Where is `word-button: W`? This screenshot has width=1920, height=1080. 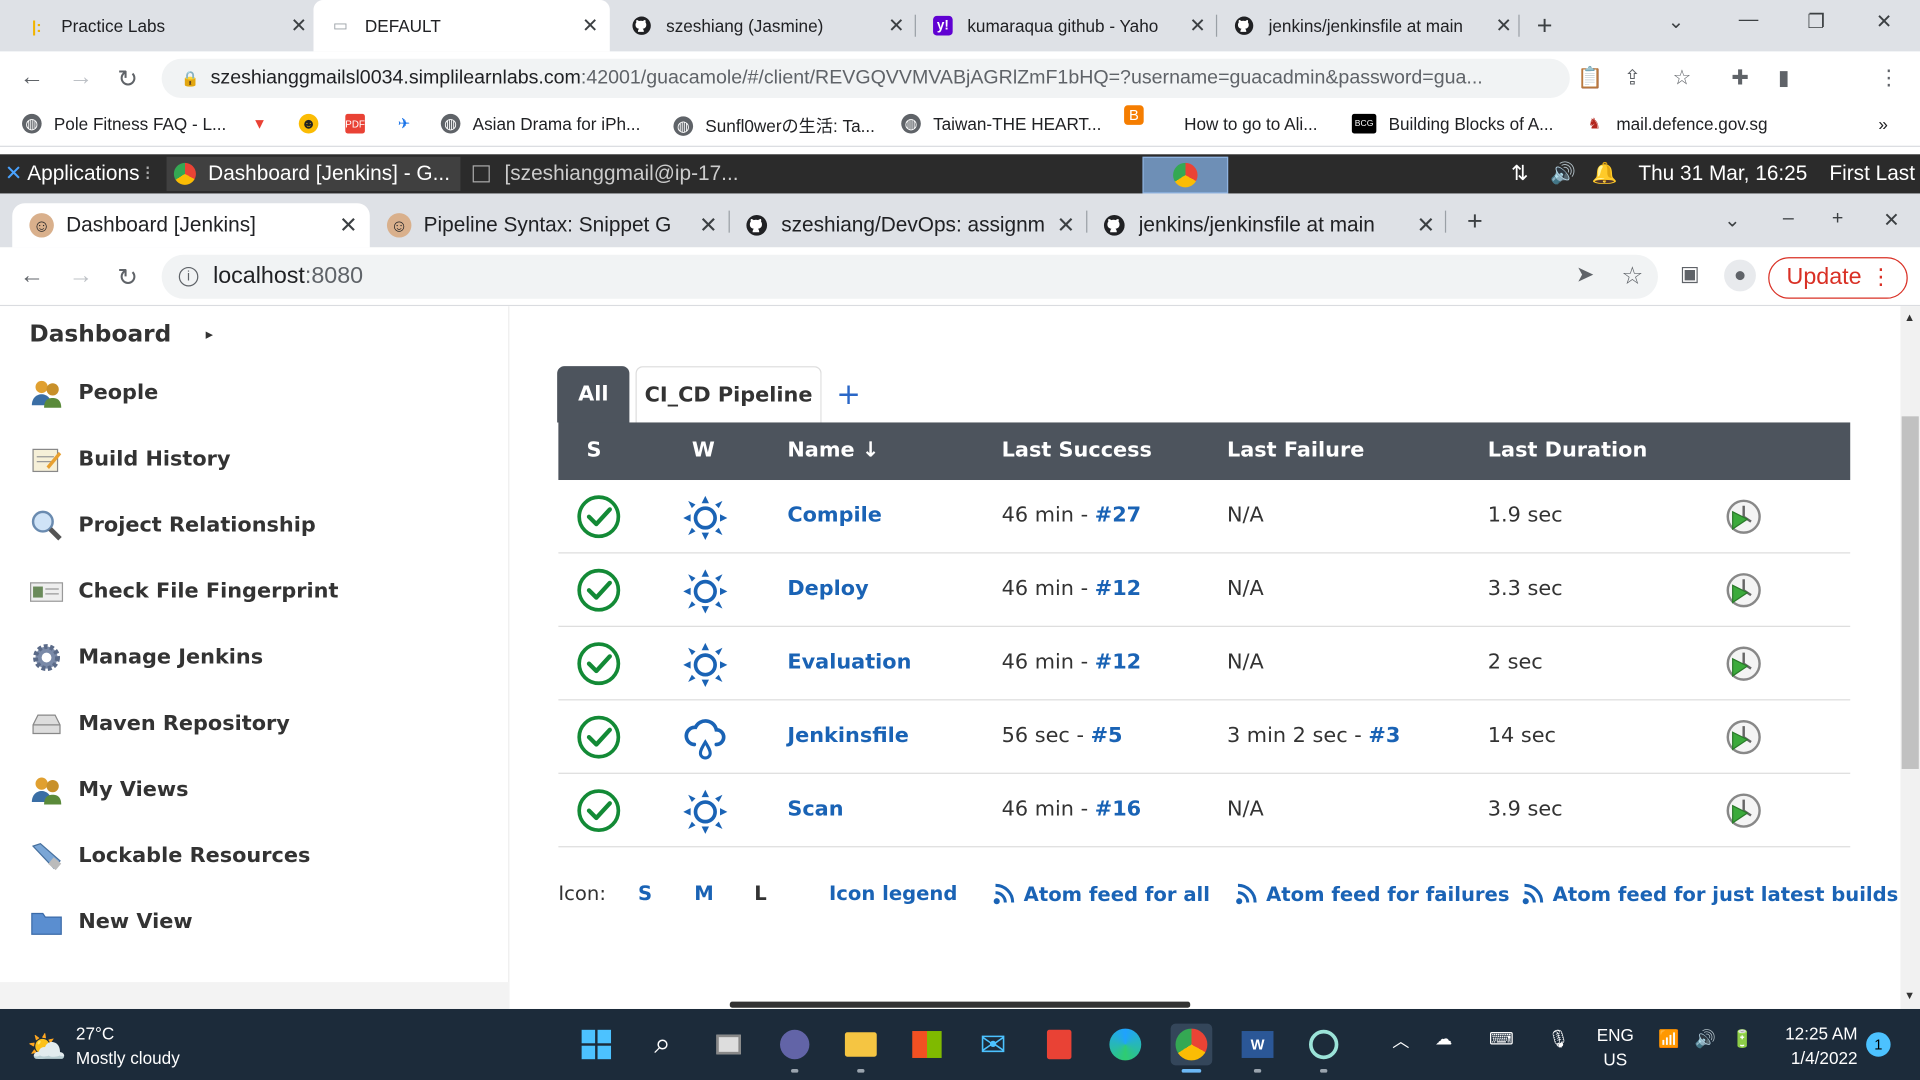 word-button: W is located at coordinates (1258, 1048).